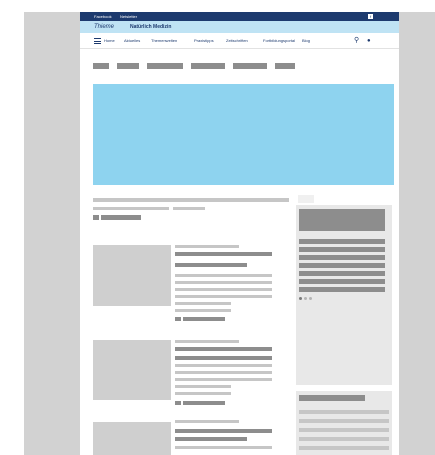 This screenshot has width=435, height=455. I want to click on nav-item-blog: Blog, so click(306, 41).